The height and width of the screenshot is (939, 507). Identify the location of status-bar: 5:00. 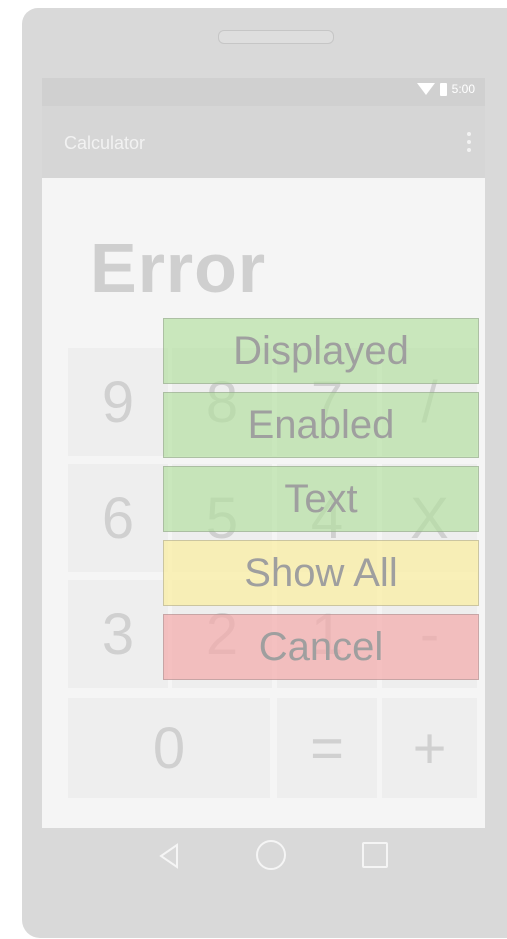
(263, 92).